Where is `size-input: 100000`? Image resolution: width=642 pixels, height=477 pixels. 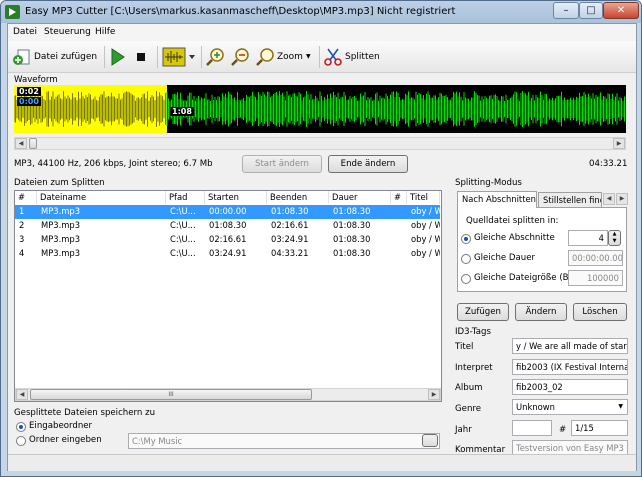 size-input: 100000 is located at coordinates (595, 278).